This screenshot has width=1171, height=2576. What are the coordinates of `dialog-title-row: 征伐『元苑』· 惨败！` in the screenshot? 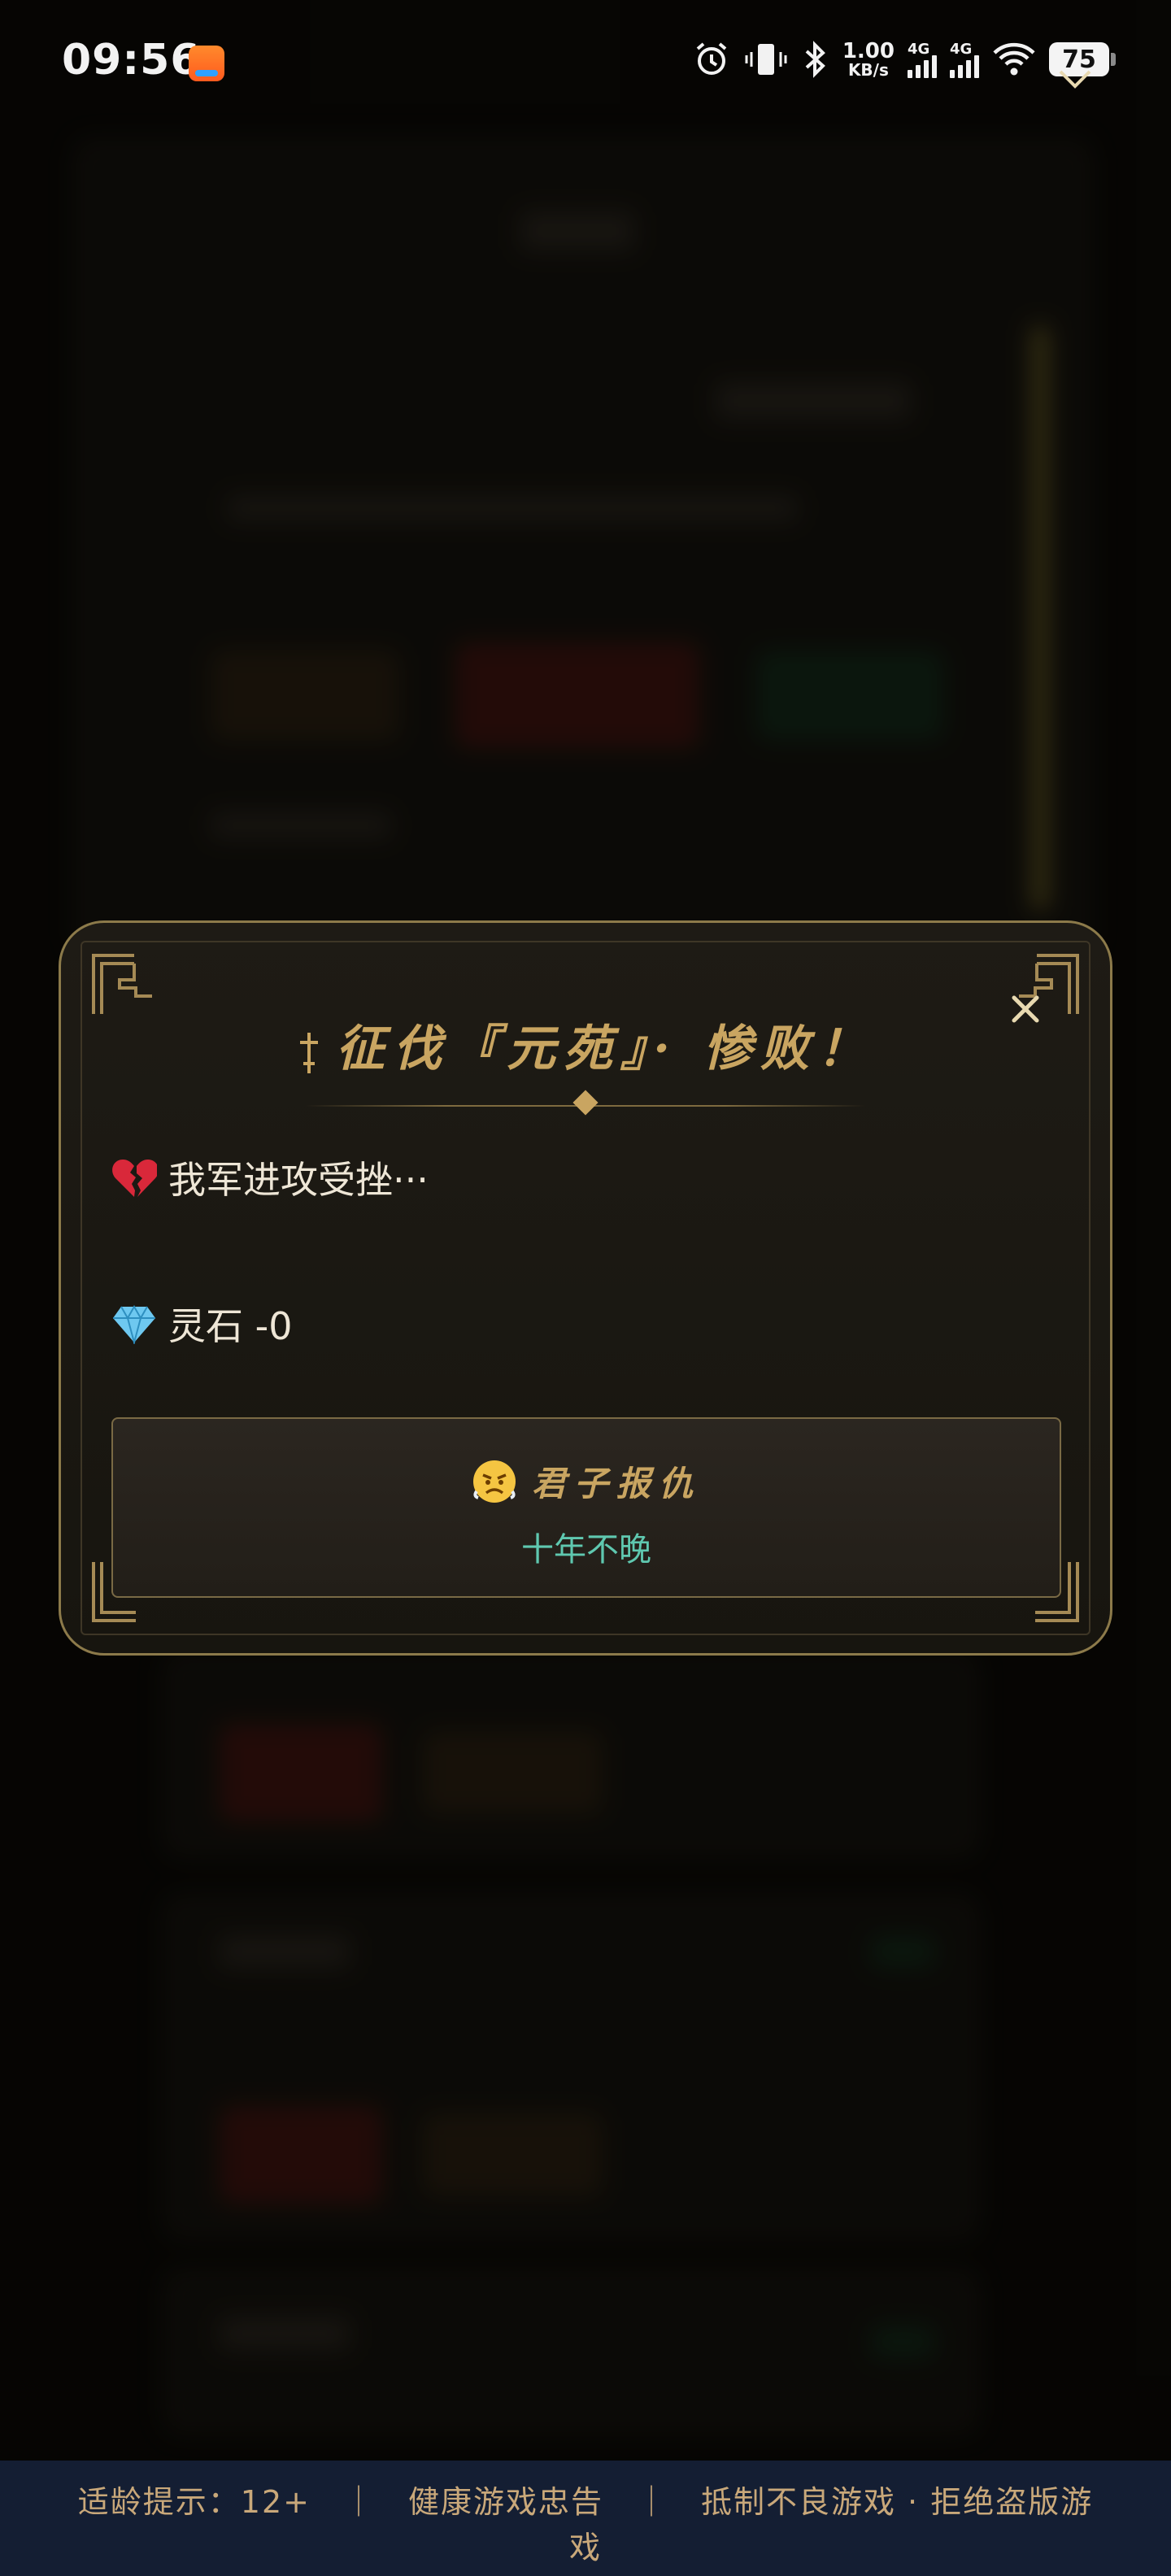 It's located at (585, 1044).